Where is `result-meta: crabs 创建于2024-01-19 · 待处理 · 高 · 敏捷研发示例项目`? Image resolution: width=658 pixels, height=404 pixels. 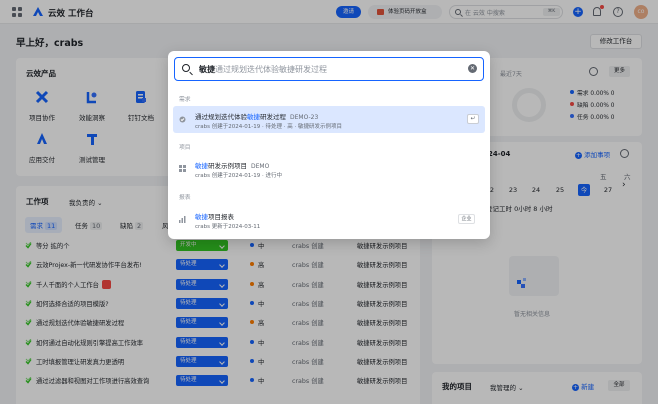
result-meta: crabs 创建于2024-01-19 · 待处理 · 高 · 敏捷研发示例项目 is located at coordinates (268, 127).